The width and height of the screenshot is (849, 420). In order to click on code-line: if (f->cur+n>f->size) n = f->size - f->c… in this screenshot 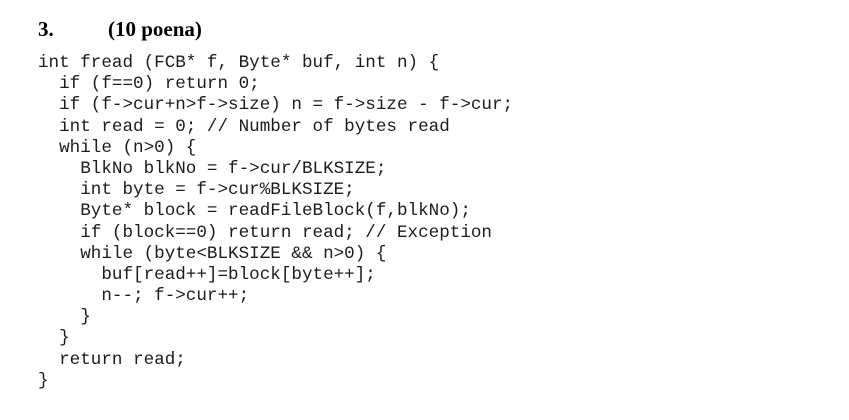, I will do `click(276, 105)`.